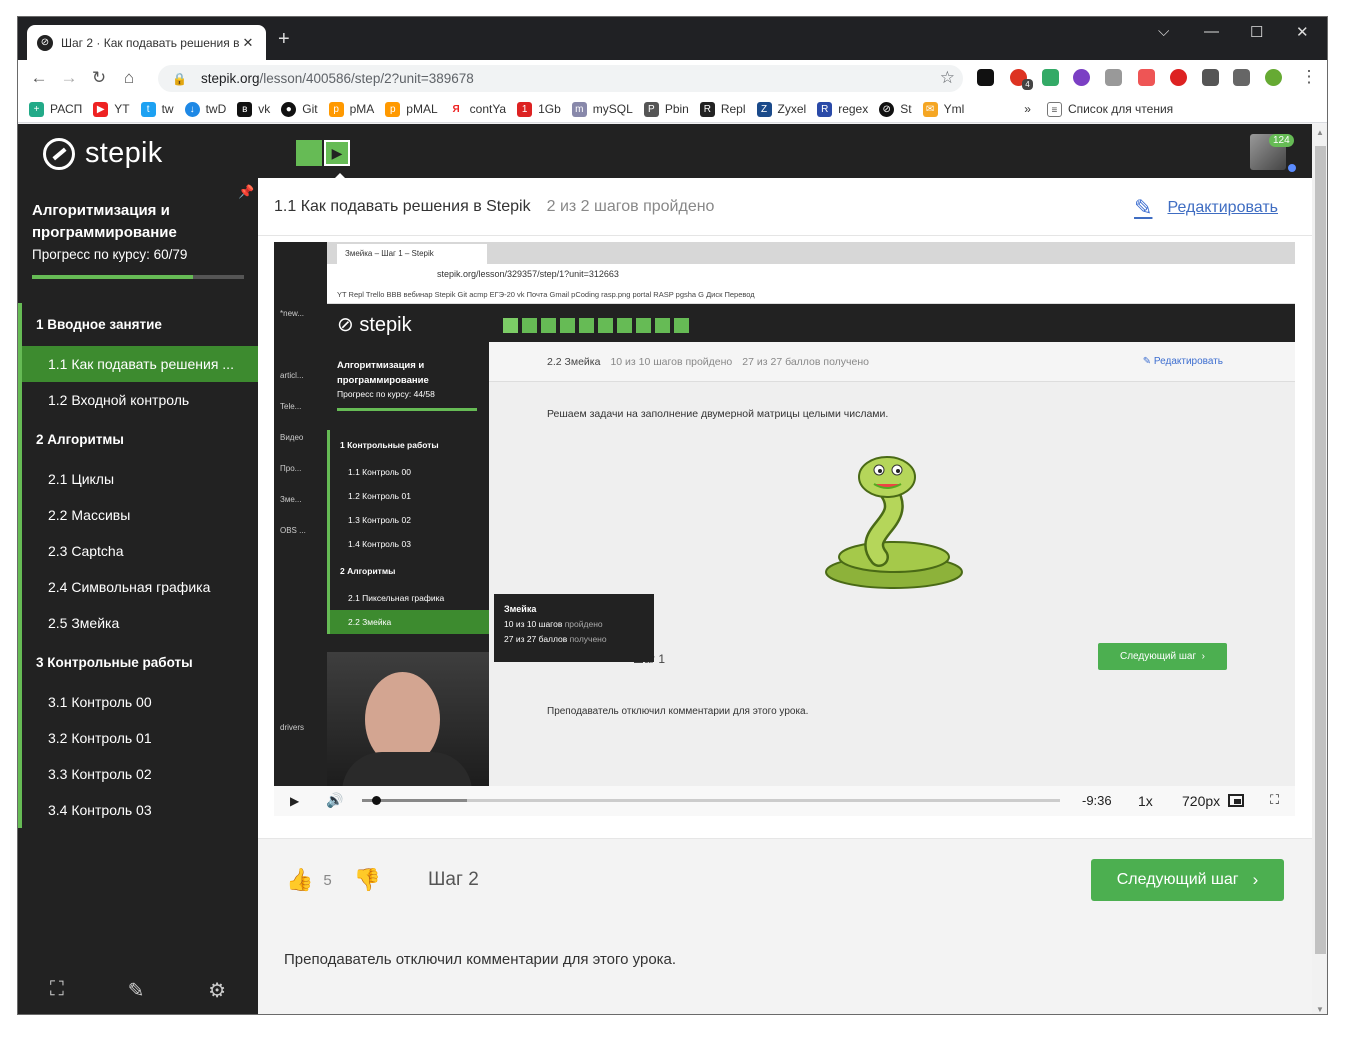 The height and width of the screenshot is (1038, 1349). What do you see at coordinates (129, 78) in the screenshot?
I see `home-icon: ⌂` at bounding box center [129, 78].